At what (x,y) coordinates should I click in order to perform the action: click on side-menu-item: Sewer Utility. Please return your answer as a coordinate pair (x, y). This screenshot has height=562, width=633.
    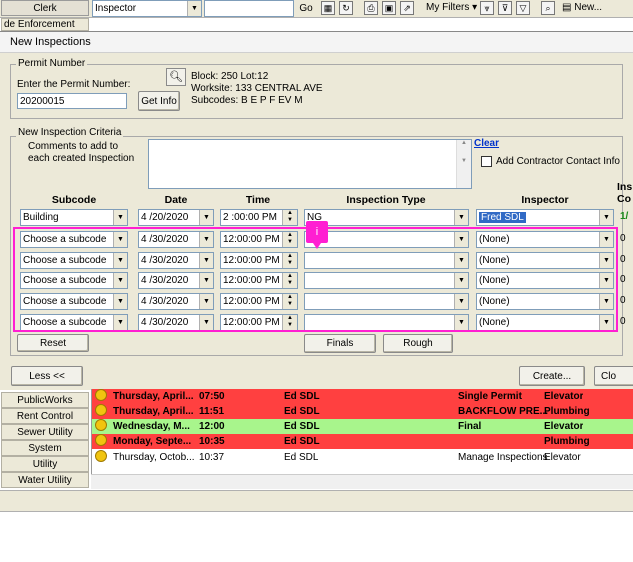
    Looking at the image, I should click on (45, 432).